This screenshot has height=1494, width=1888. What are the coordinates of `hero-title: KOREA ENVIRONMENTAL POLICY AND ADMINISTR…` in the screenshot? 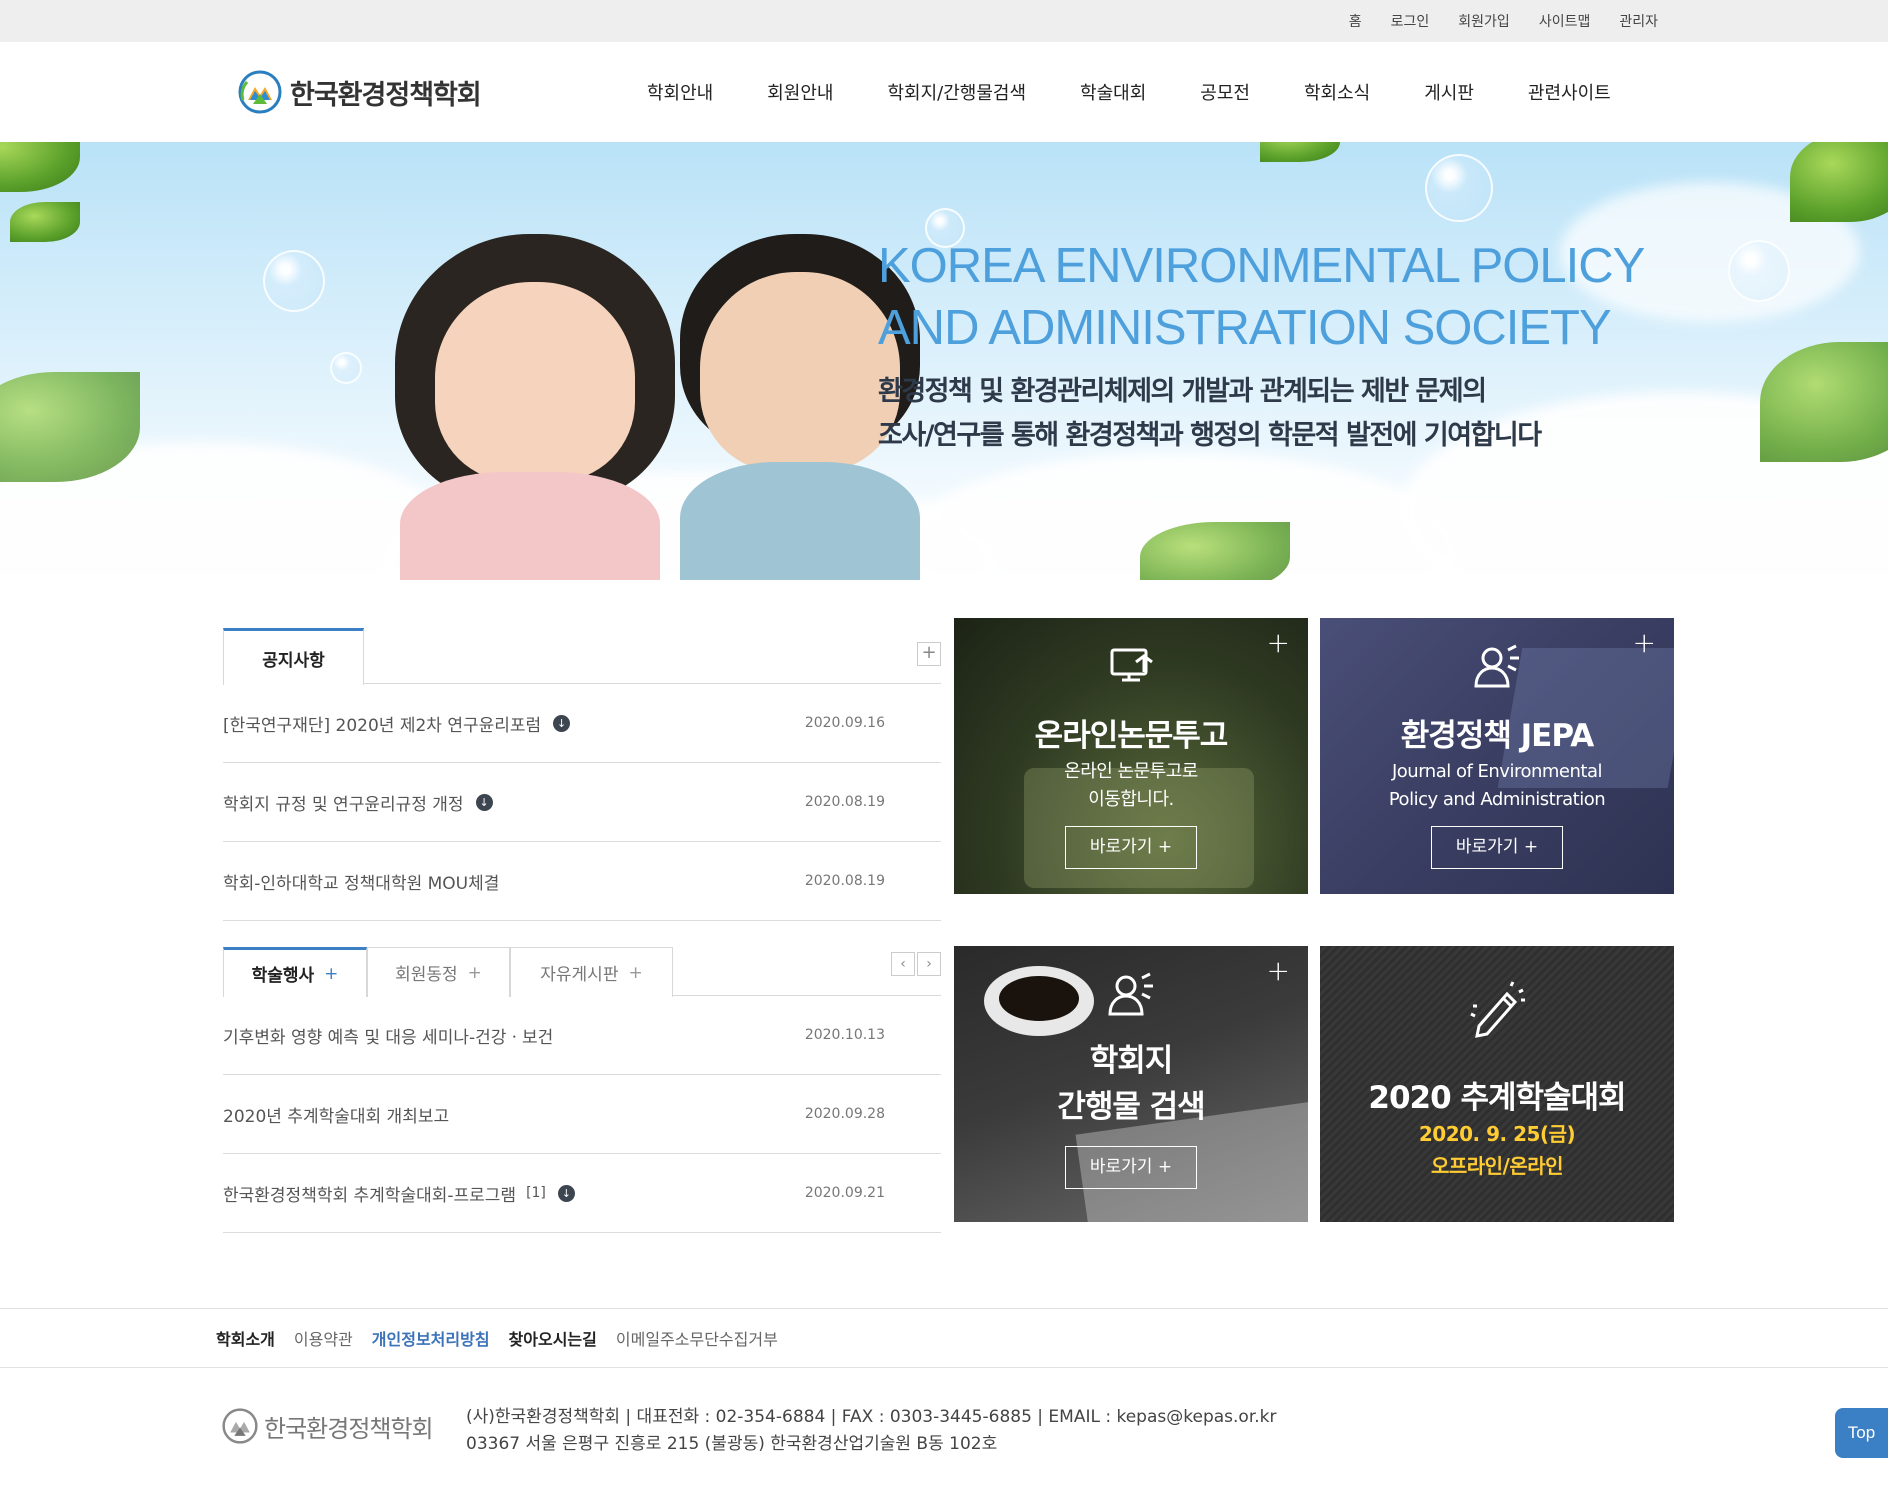 It's located at (1328, 297).